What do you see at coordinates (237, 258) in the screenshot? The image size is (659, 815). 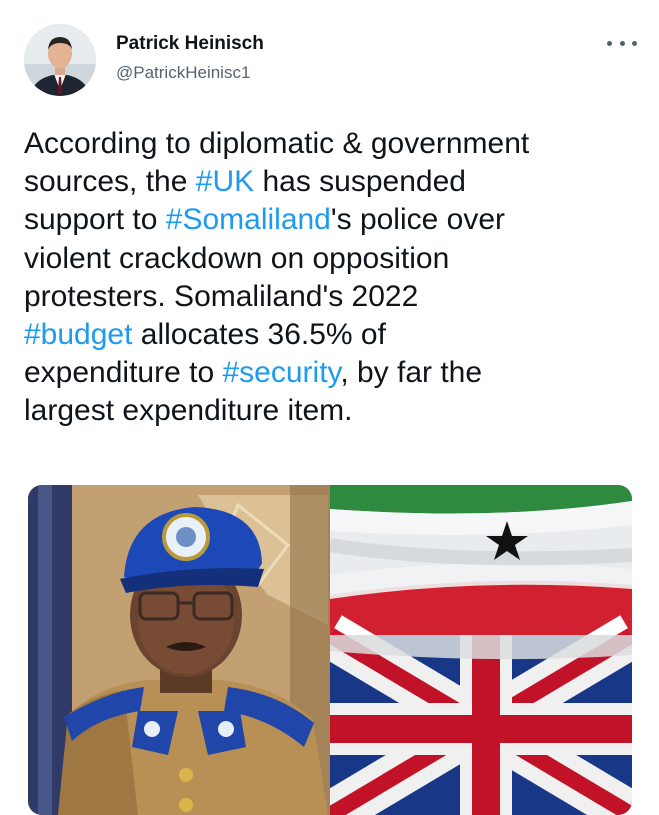 I see `tweet-text-span: violent crackdown on opposition` at bounding box center [237, 258].